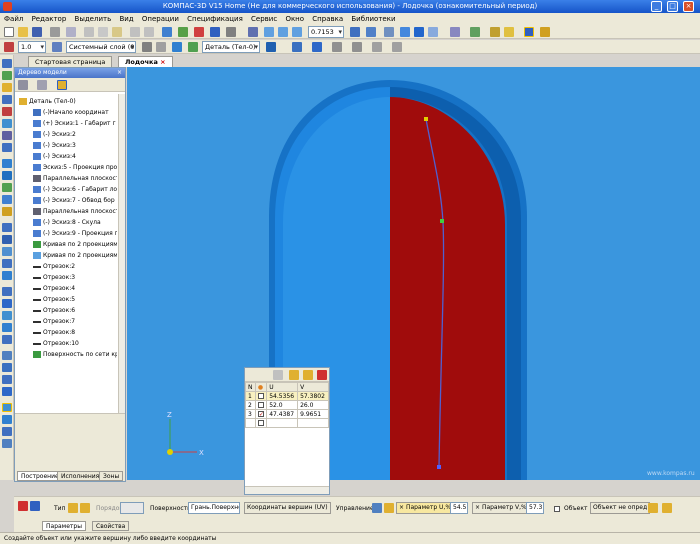  What do you see at coordinates (215, 19) in the screenshot?
I see `menu-specification: Спецификация` at bounding box center [215, 19].